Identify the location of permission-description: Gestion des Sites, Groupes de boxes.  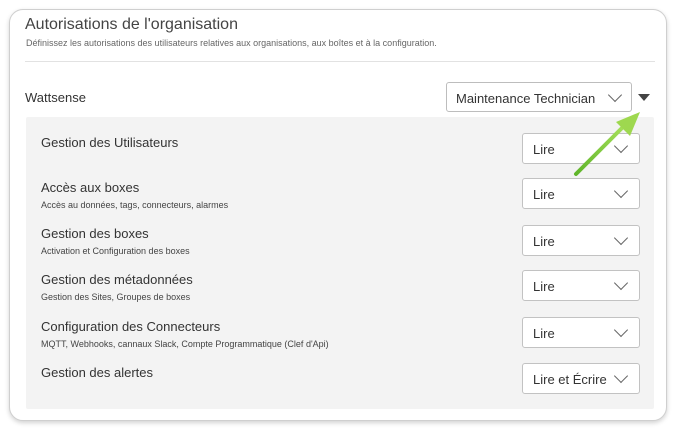
(116, 297).